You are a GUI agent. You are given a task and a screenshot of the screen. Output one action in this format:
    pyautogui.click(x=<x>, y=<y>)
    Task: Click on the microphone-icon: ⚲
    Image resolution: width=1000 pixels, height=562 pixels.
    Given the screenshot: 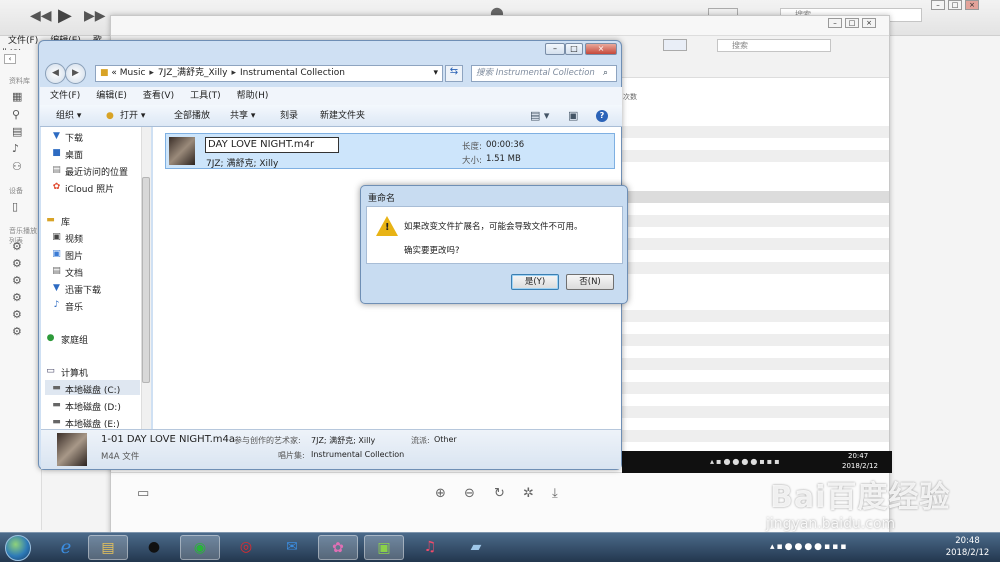 What is the action you would take?
    pyautogui.click(x=16, y=114)
    